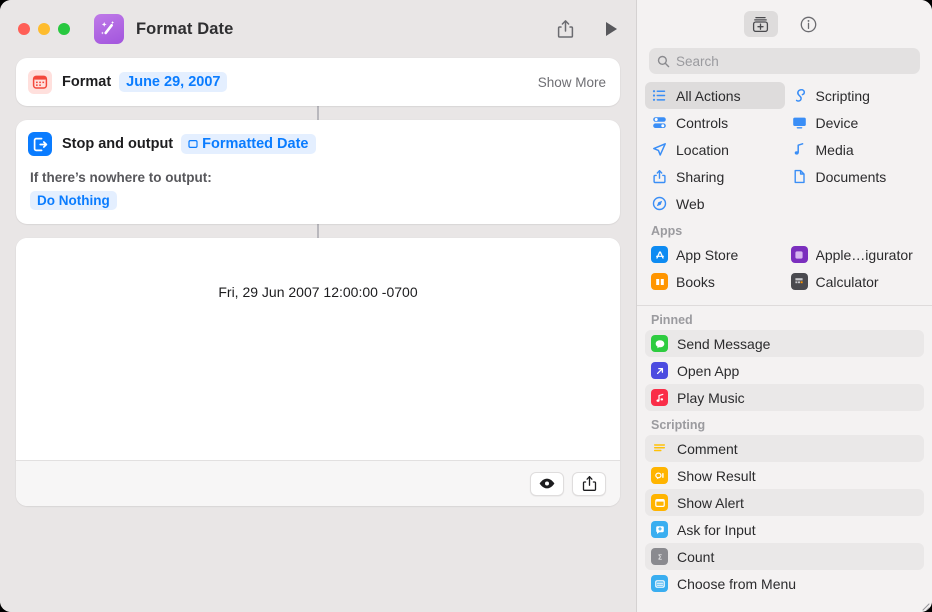 The image size is (932, 612). Describe the element at coordinates (547, 483) in the screenshot. I see `eye-icon` at that location.